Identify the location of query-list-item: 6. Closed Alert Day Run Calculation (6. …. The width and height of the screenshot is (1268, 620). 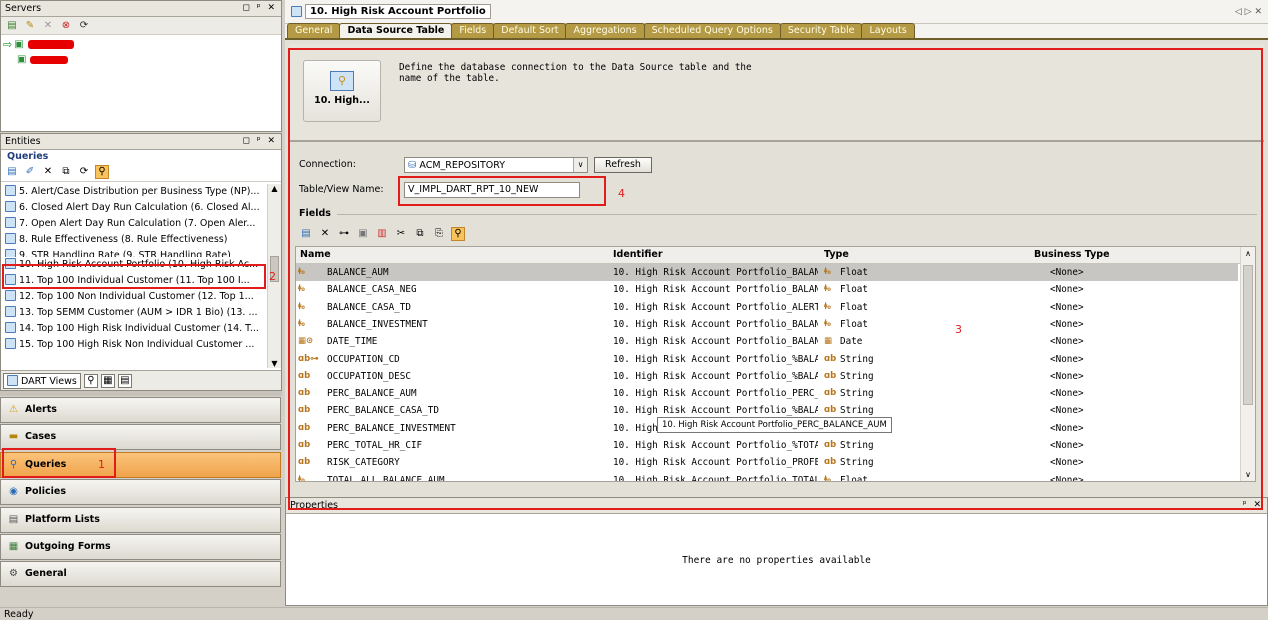
(134, 208).